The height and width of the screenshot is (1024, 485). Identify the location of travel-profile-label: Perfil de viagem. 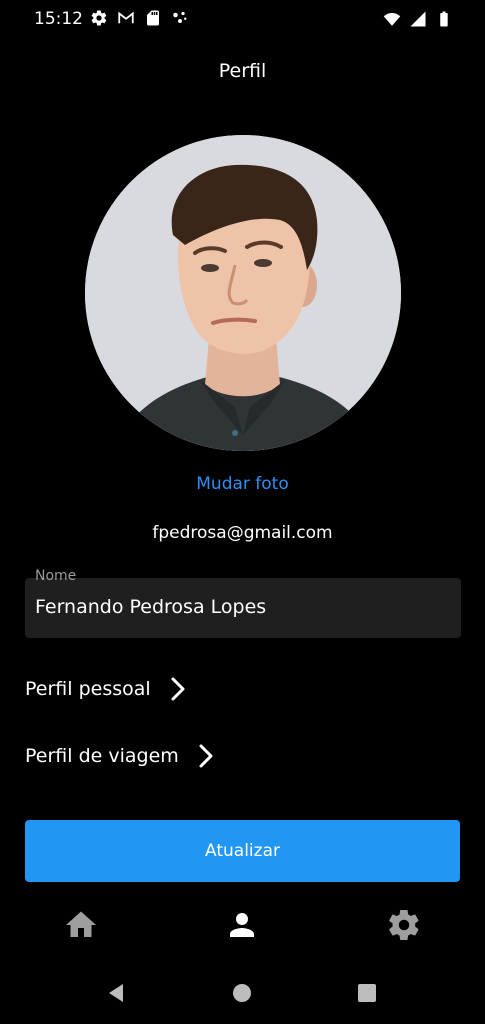
(102, 756).